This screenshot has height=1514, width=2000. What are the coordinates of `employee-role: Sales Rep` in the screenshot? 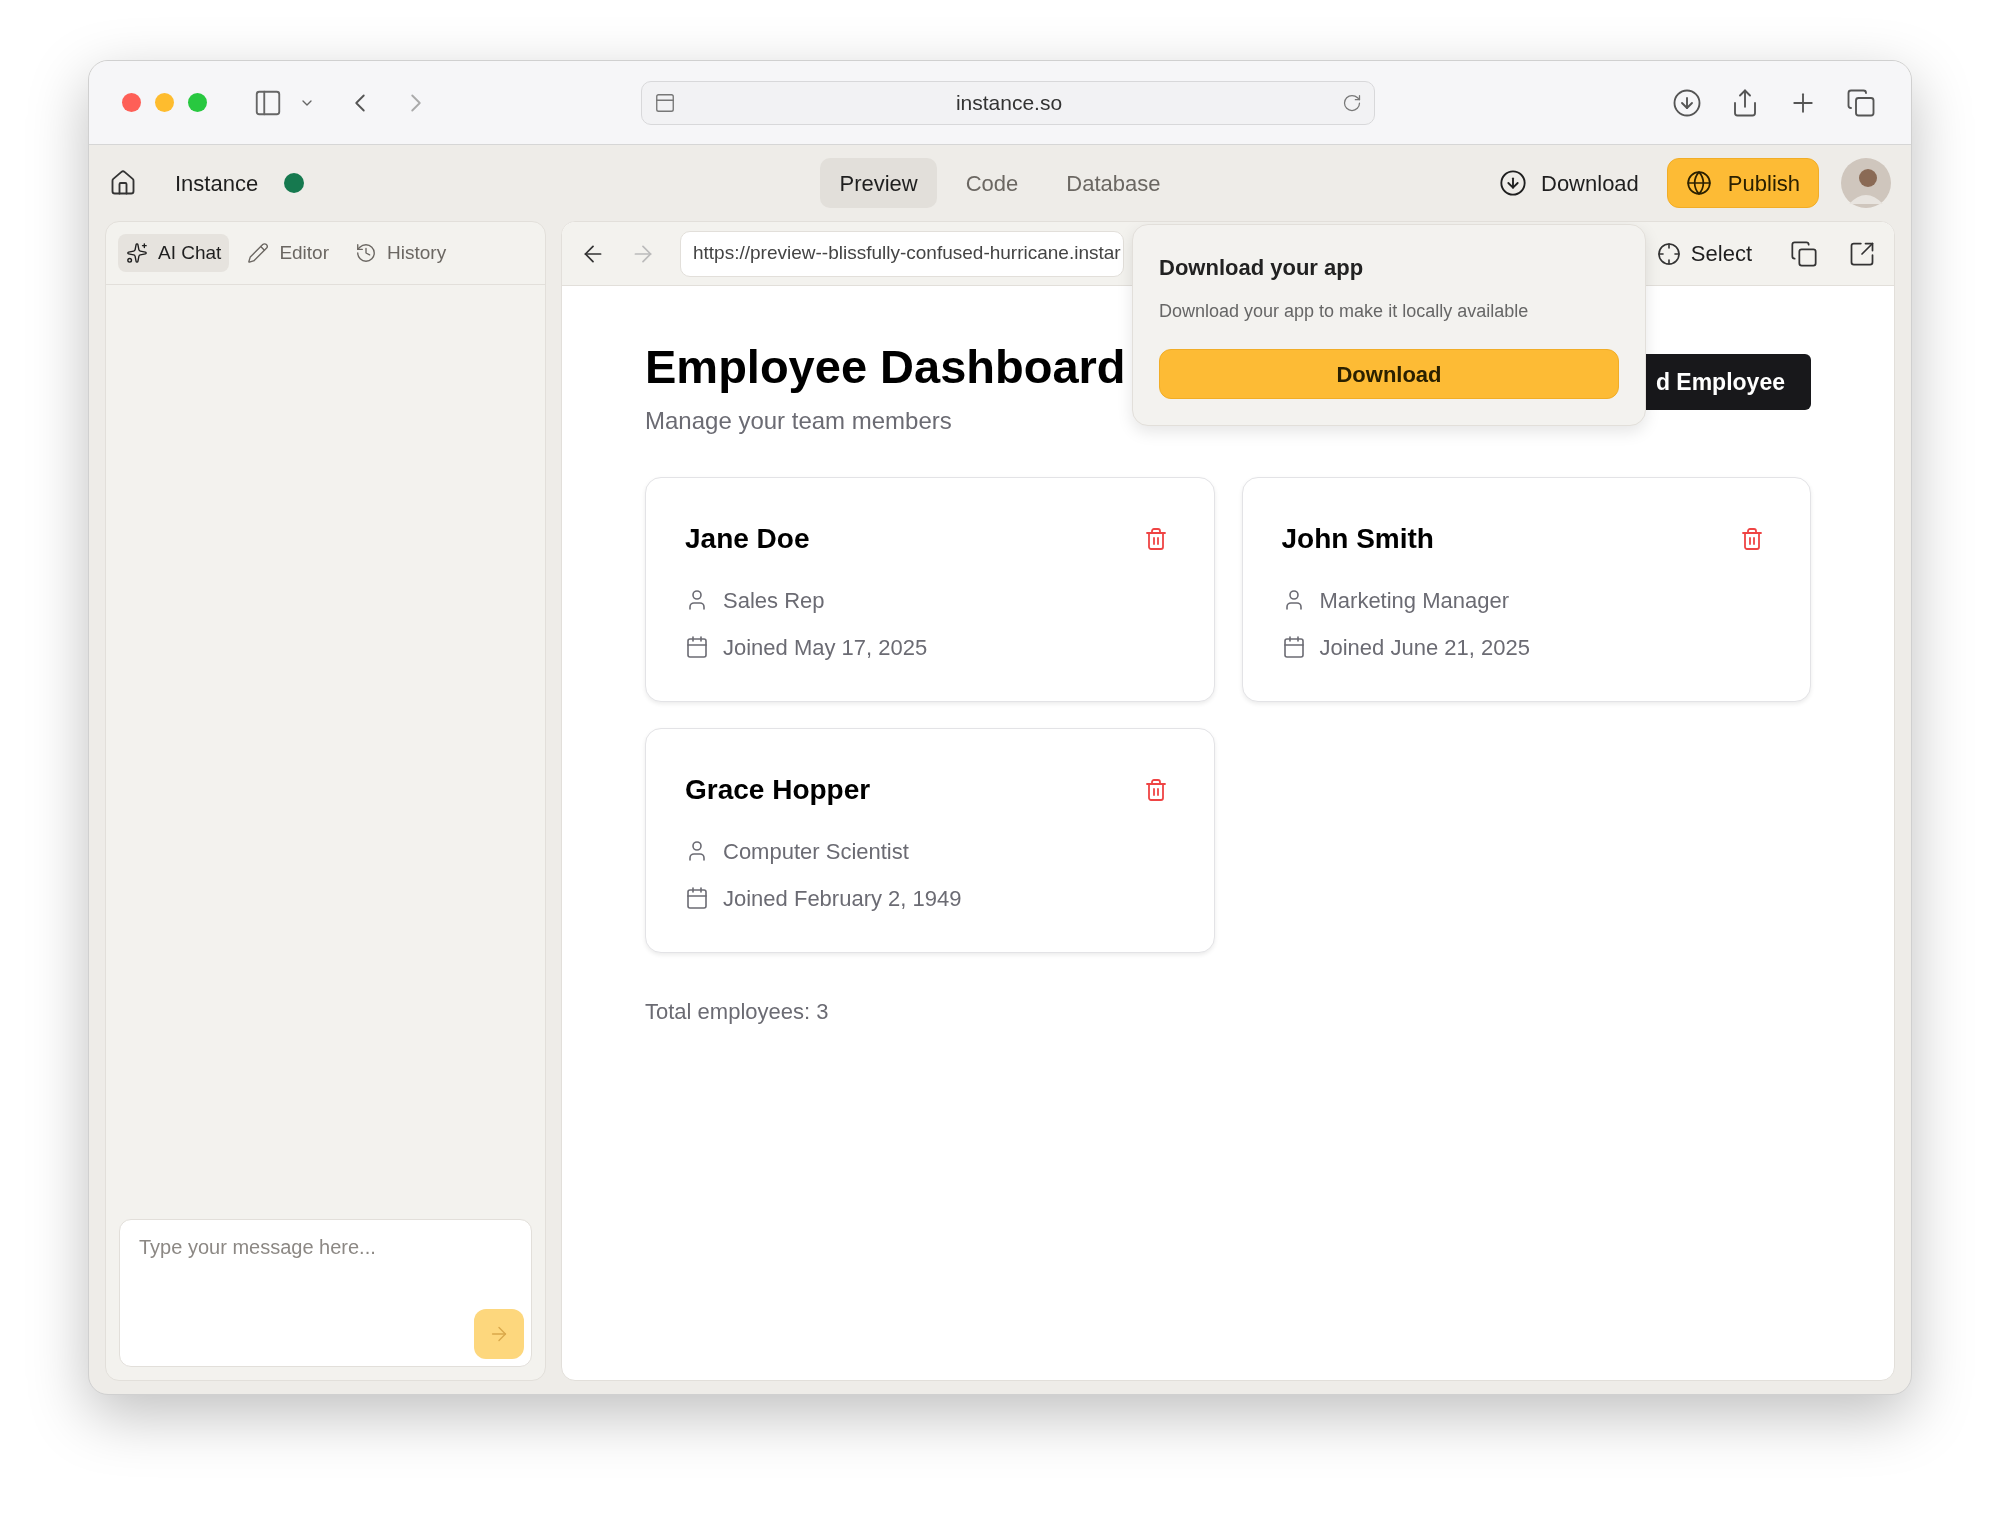 It's located at (774, 600).